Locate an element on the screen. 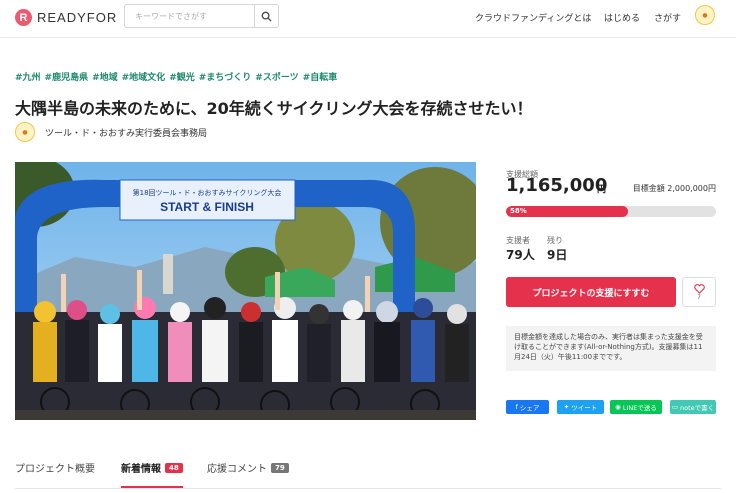 This screenshot has height=493, width=736. line-icon: ◉ is located at coordinates (618, 407).